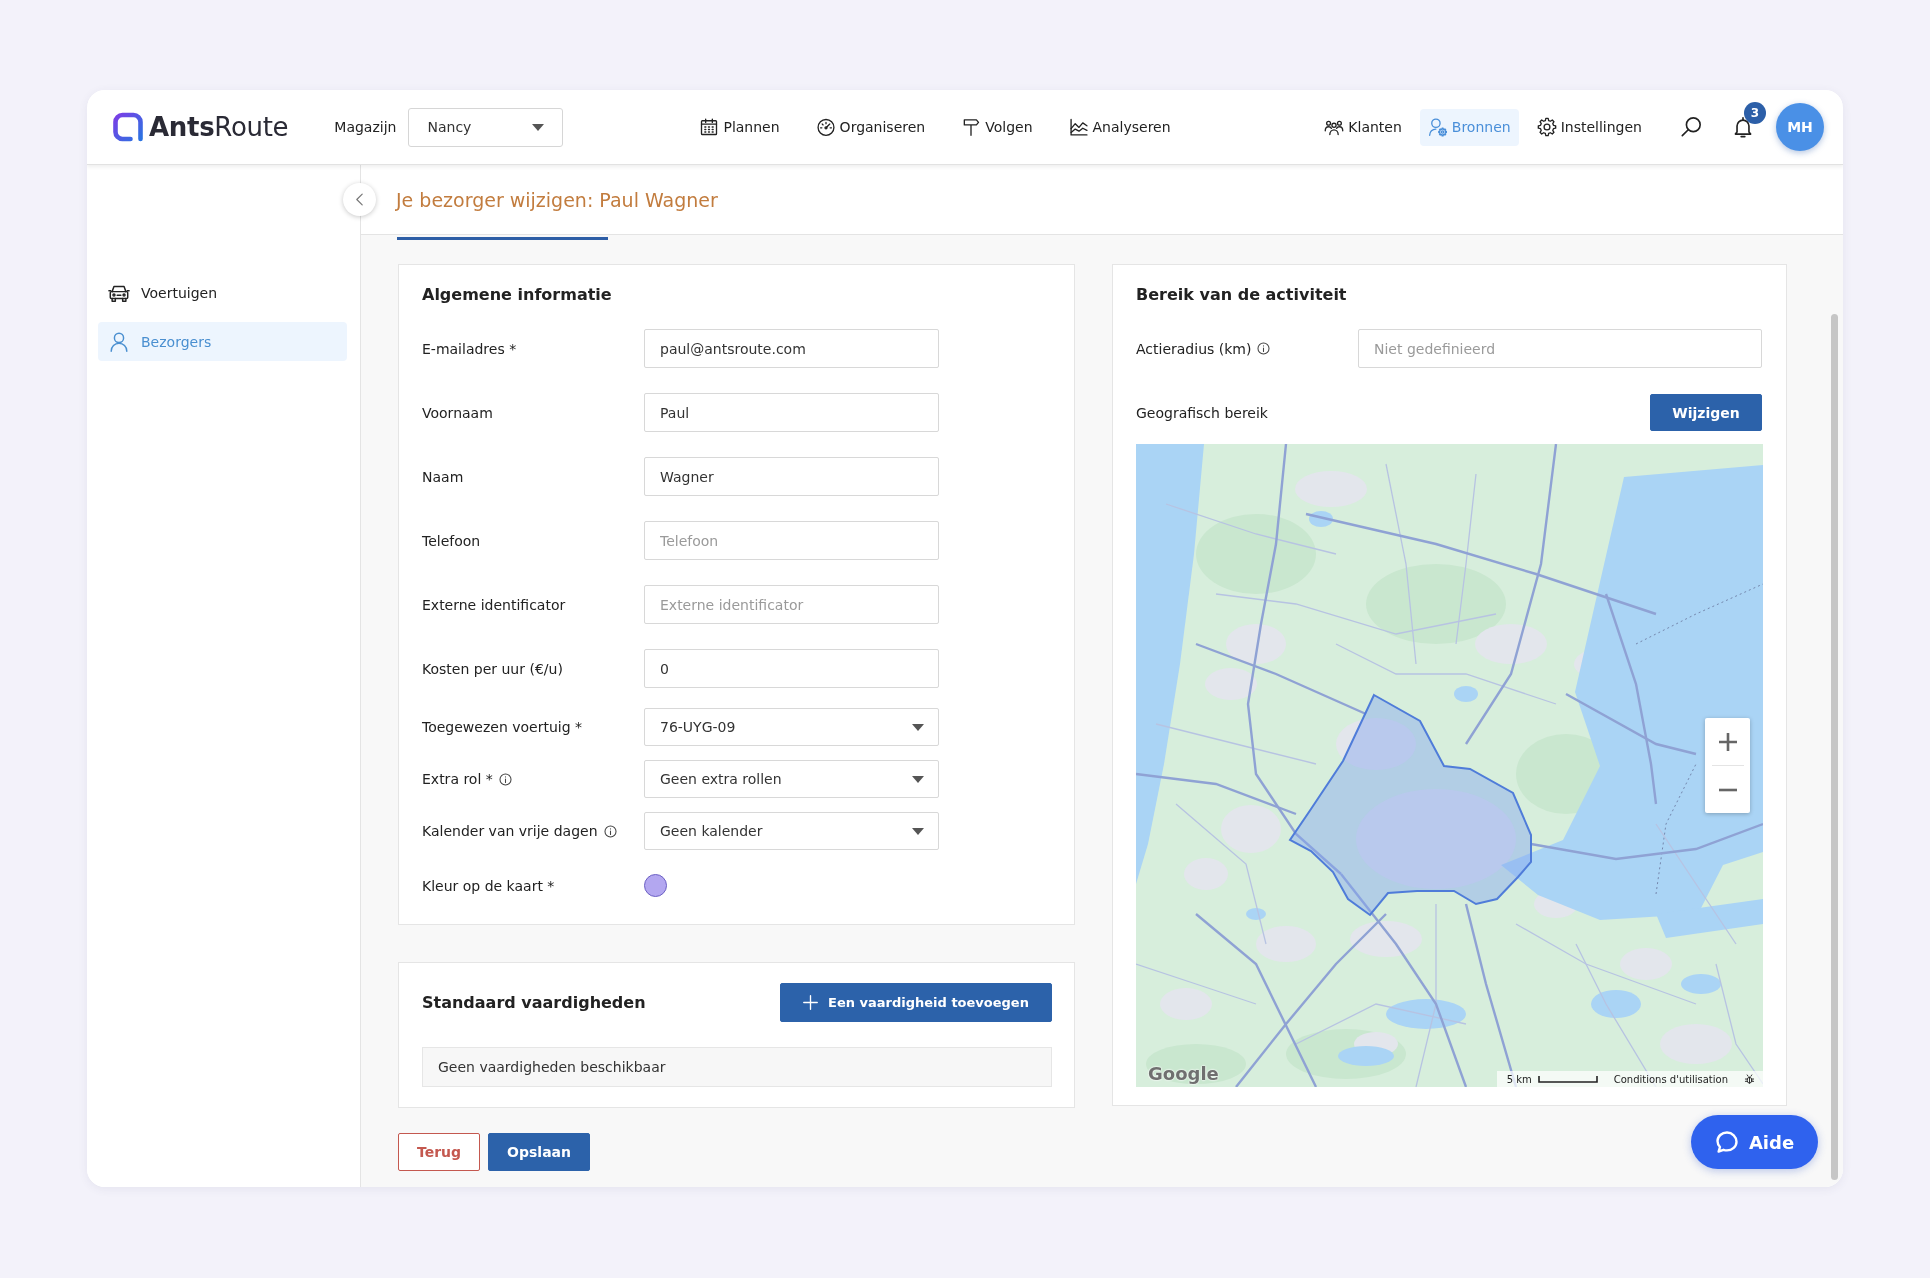 The image size is (1930, 1278). I want to click on add-skill-button: Een vaardigheid toevoegen, so click(916, 1002).